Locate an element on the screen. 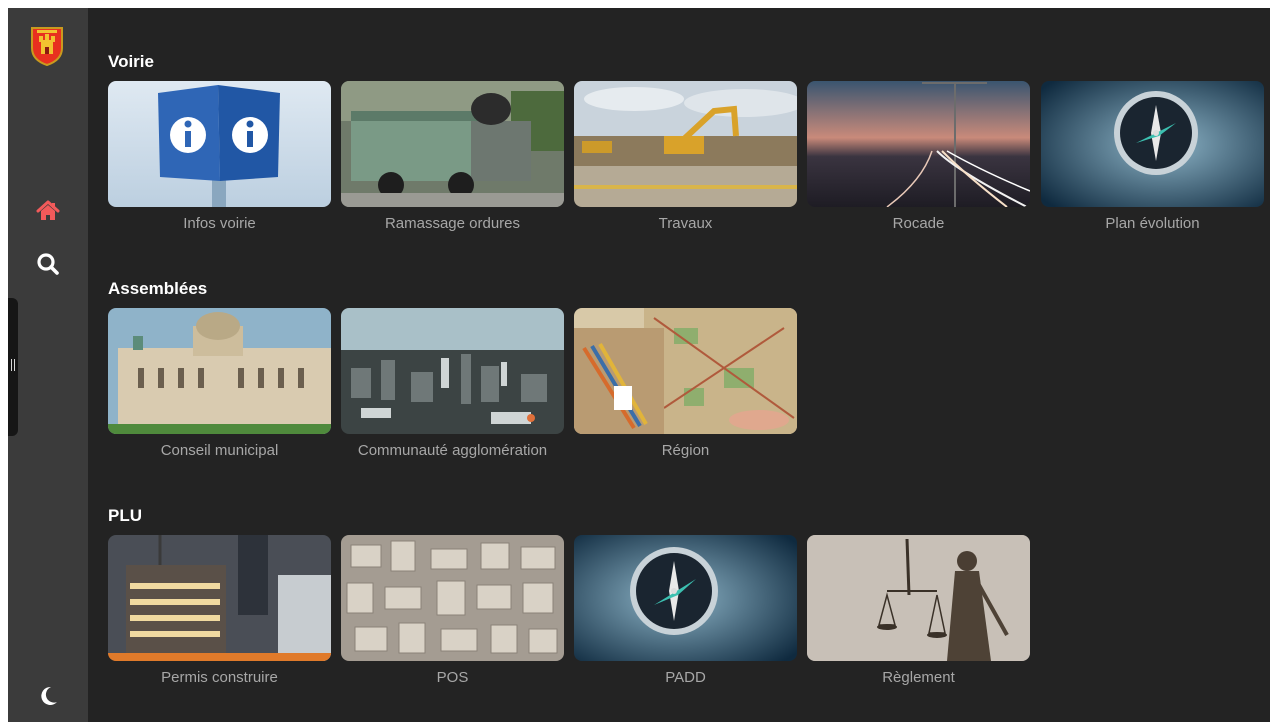 Image resolution: width=1270 pixels, height=722 pixels. card-reglement: Règlement is located at coordinates (918, 611).